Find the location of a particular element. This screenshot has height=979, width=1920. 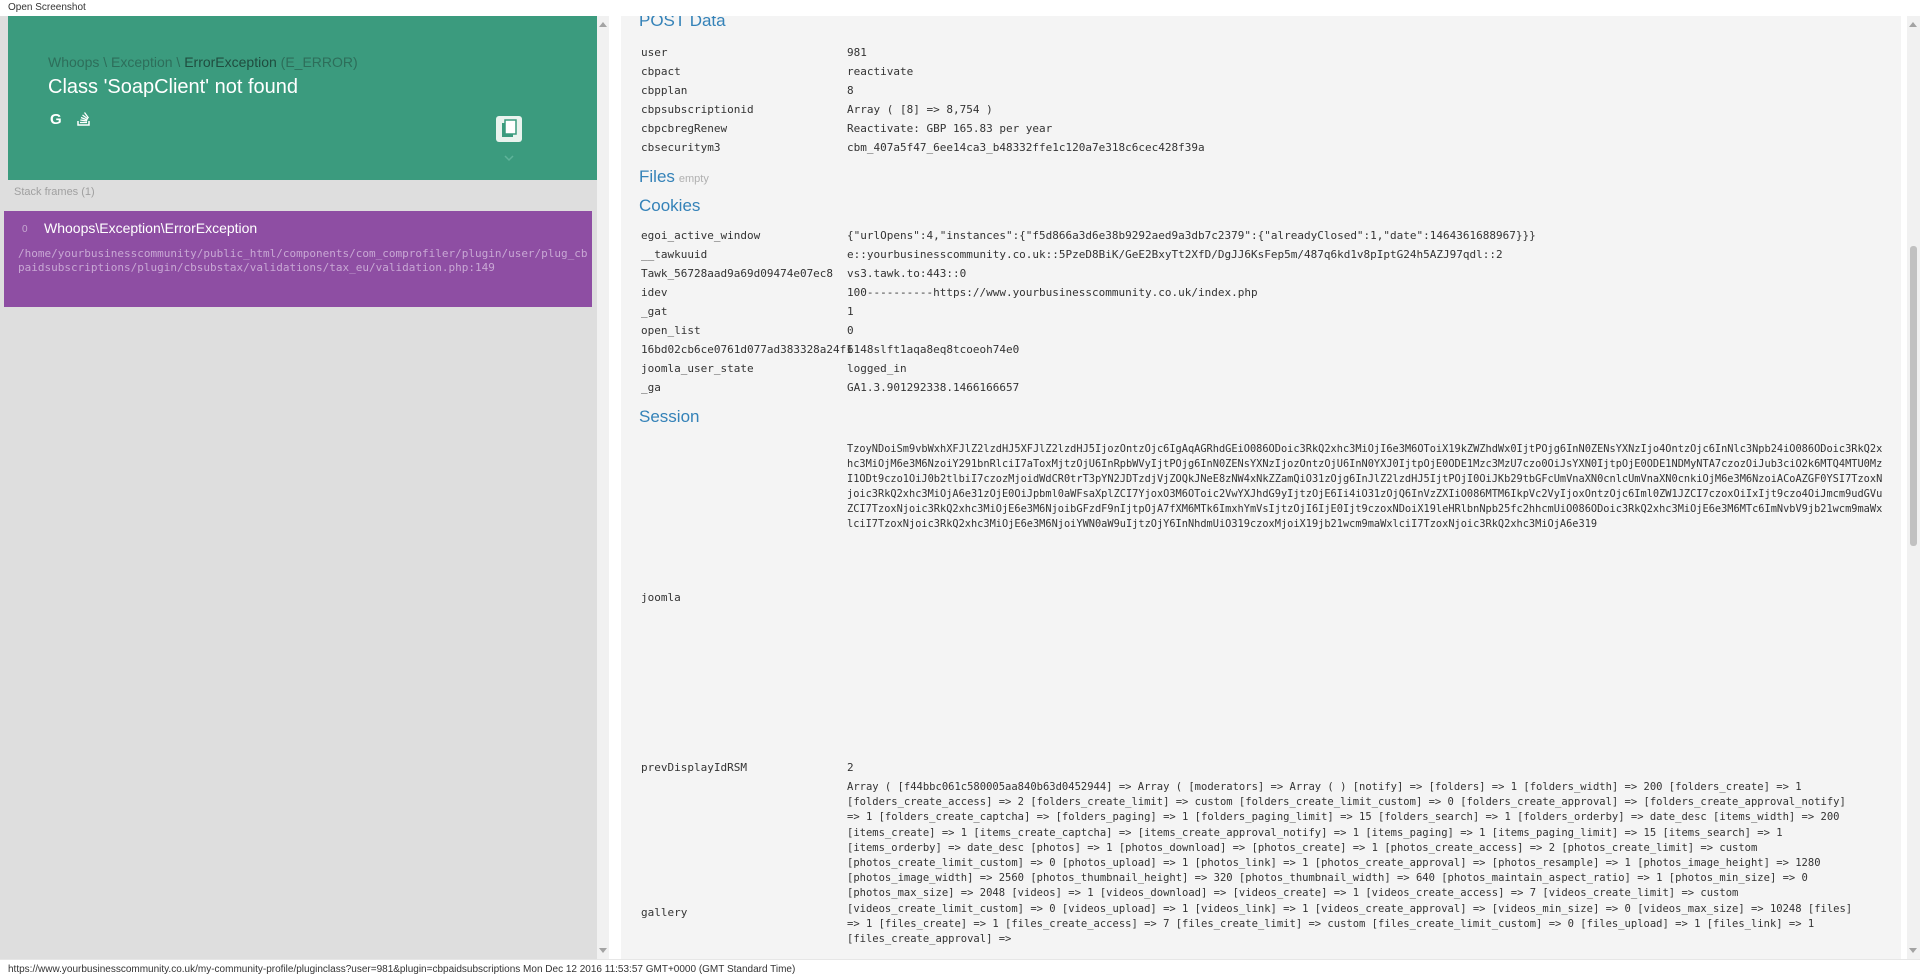

frame-index: 0 is located at coordinates (25, 229).